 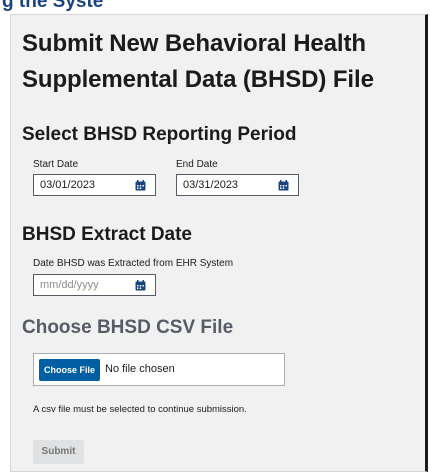 I want to click on start-date-value: 03/01/2023, so click(x=68, y=185).